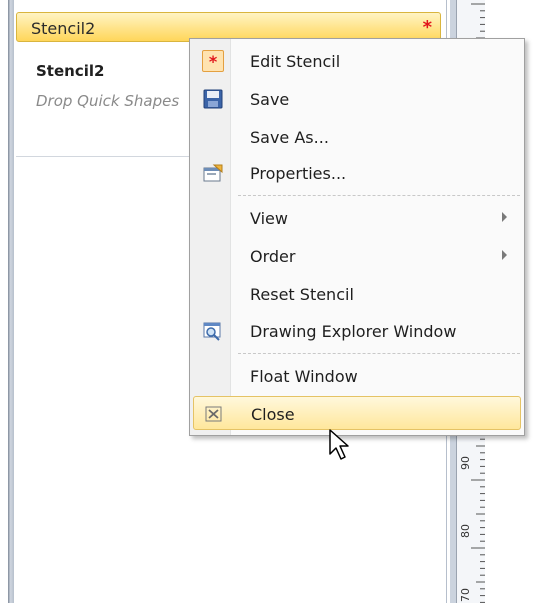 This screenshot has width=536, height=603. What do you see at coordinates (357, 99) in the screenshot?
I see `menu-item-save: Save` at bounding box center [357, 99].